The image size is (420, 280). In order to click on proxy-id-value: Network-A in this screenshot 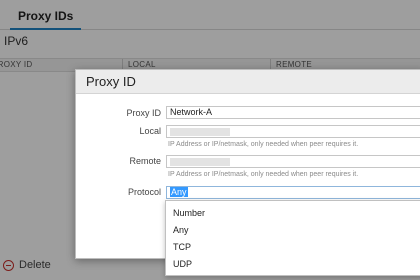, I will do `click(191, 112)`.